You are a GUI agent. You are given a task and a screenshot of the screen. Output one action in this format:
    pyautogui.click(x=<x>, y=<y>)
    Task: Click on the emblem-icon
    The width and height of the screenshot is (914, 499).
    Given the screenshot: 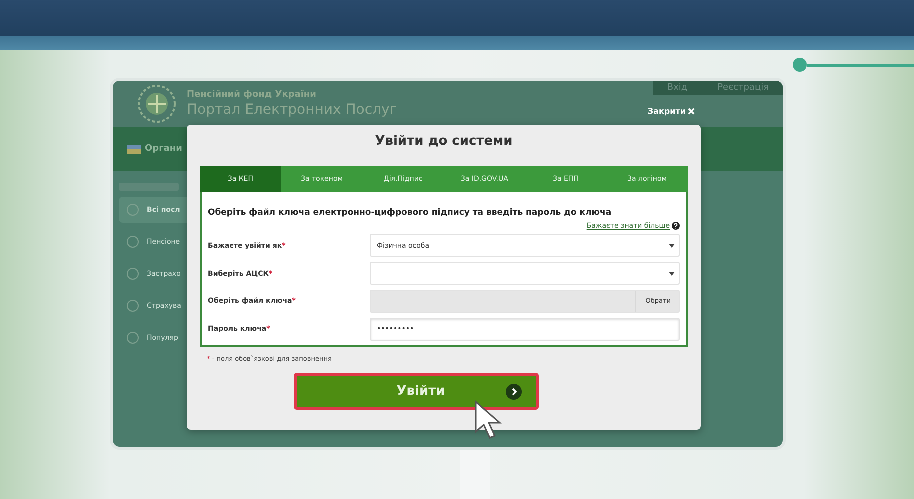 What is the action you would take?
    pyautogui.click(x=157, y=104)
    